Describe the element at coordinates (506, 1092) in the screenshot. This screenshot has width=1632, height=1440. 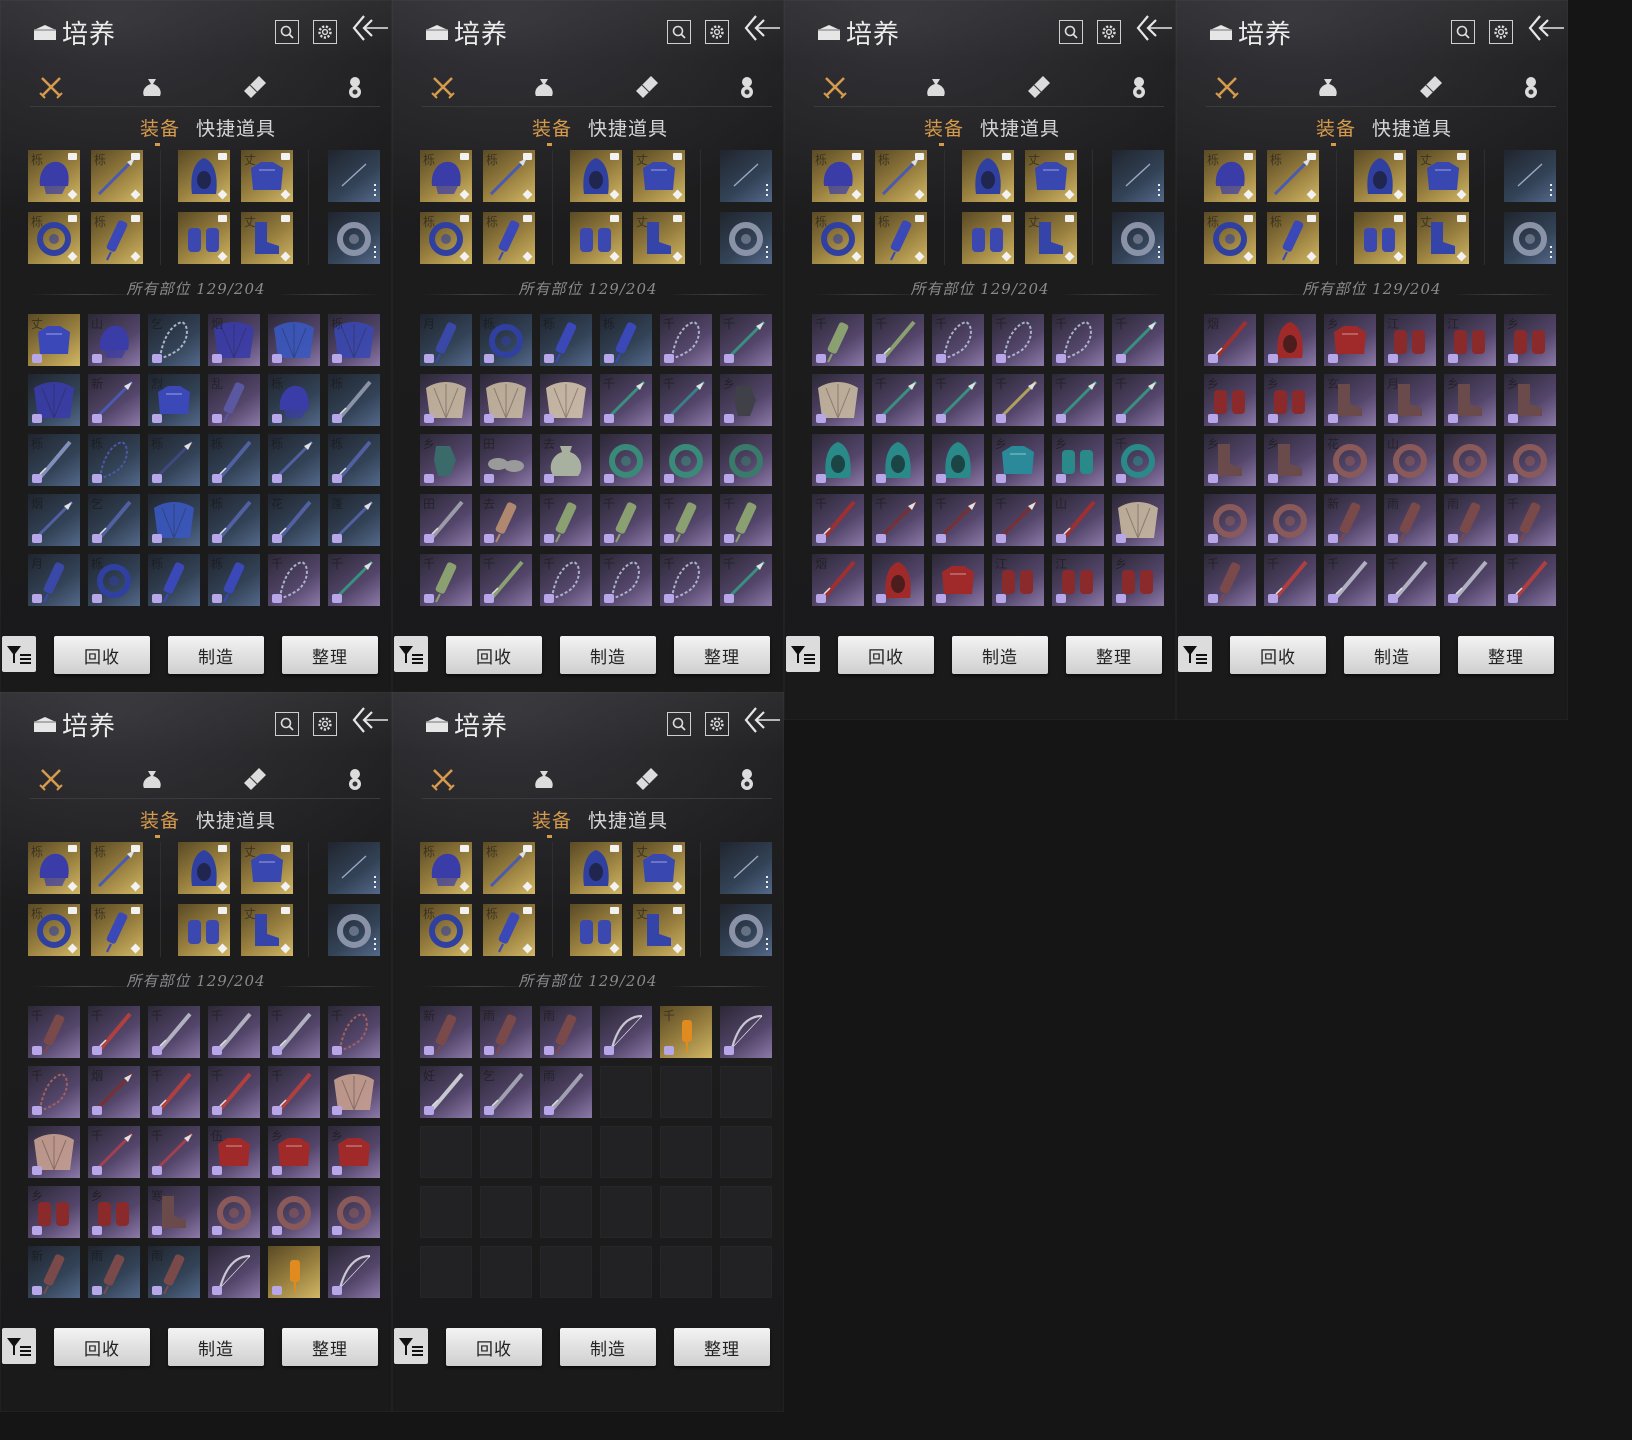
I see `inventory-item-slot: 乞` at that location.